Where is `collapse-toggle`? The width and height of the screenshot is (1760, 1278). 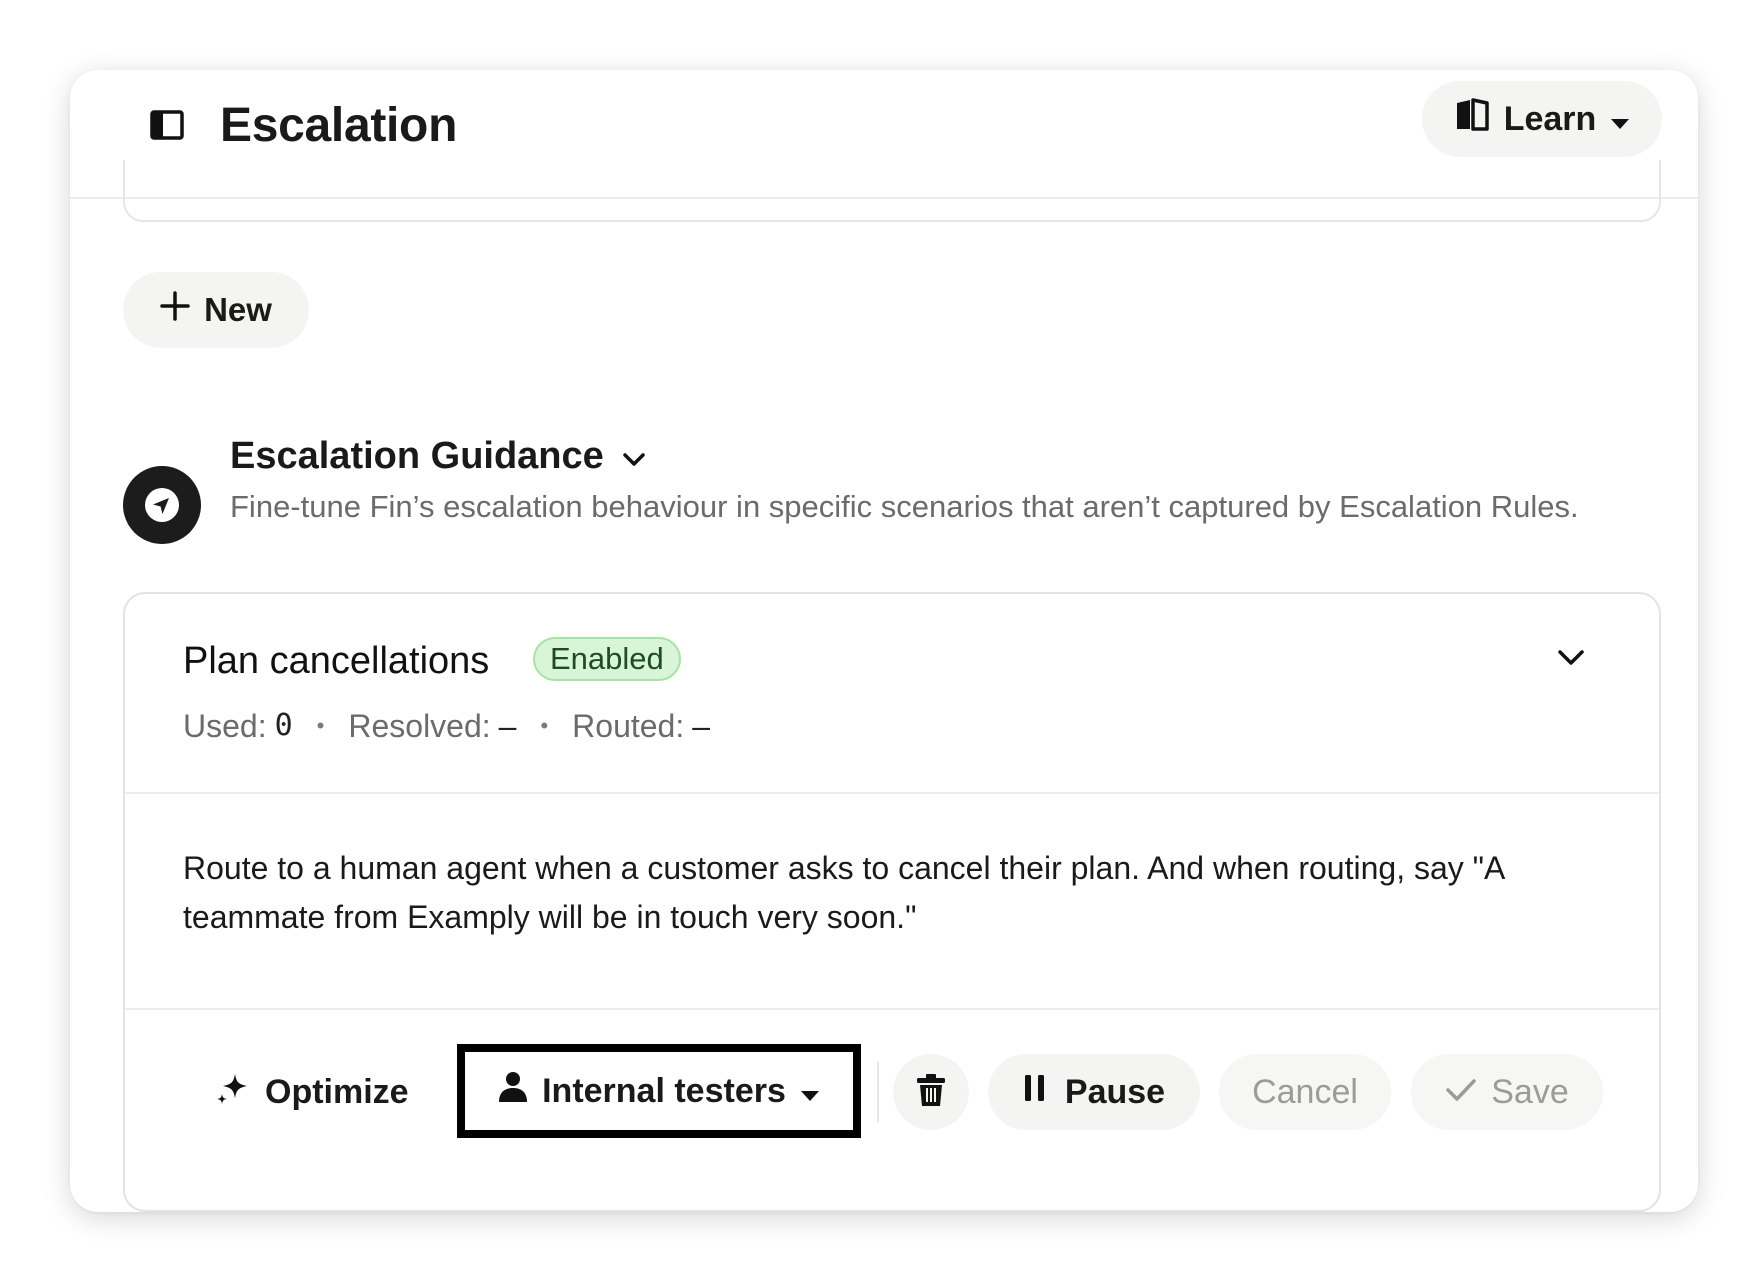
collapse-toggle is located at coordinates (1571, 660).